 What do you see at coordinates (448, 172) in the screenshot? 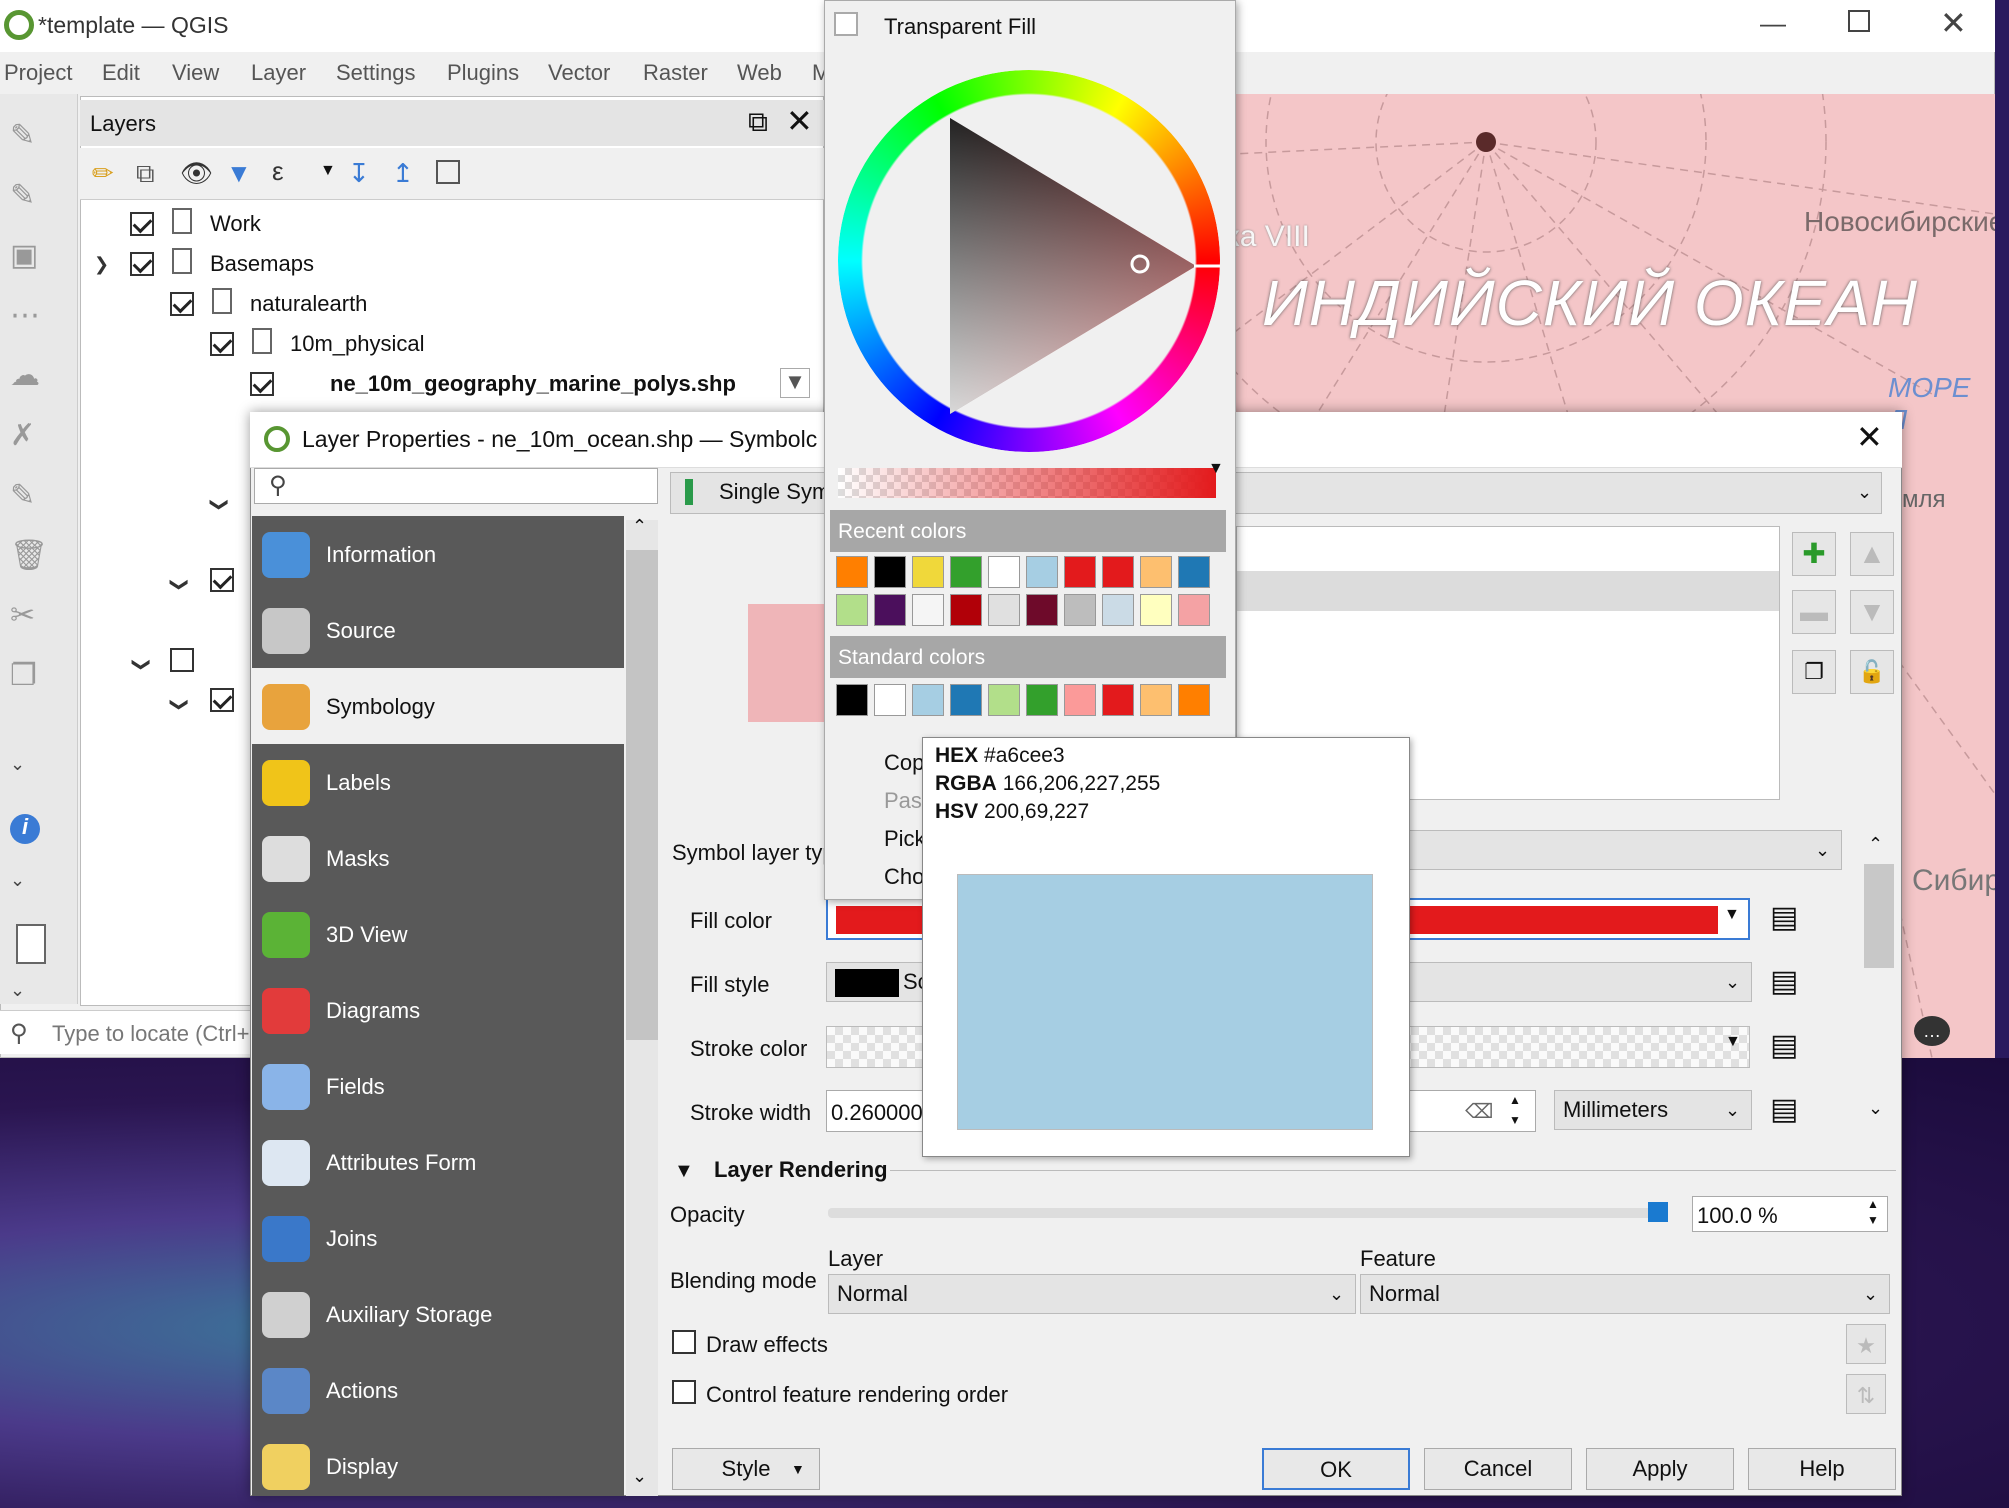
I see `remove-layer-icon` at bounding box center [448, 172].